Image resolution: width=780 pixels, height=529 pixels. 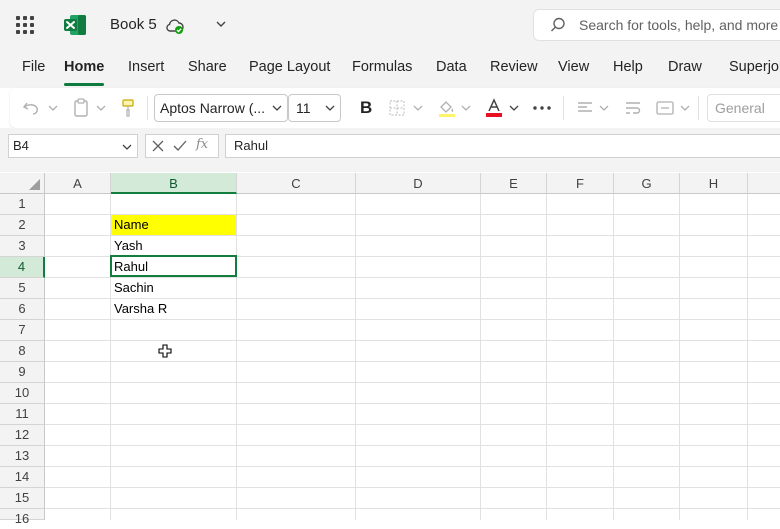 What do you see at coordinates (665, 108) in the screenshot?
I see `merge-cells-icon` at bounding box center [665, 108].